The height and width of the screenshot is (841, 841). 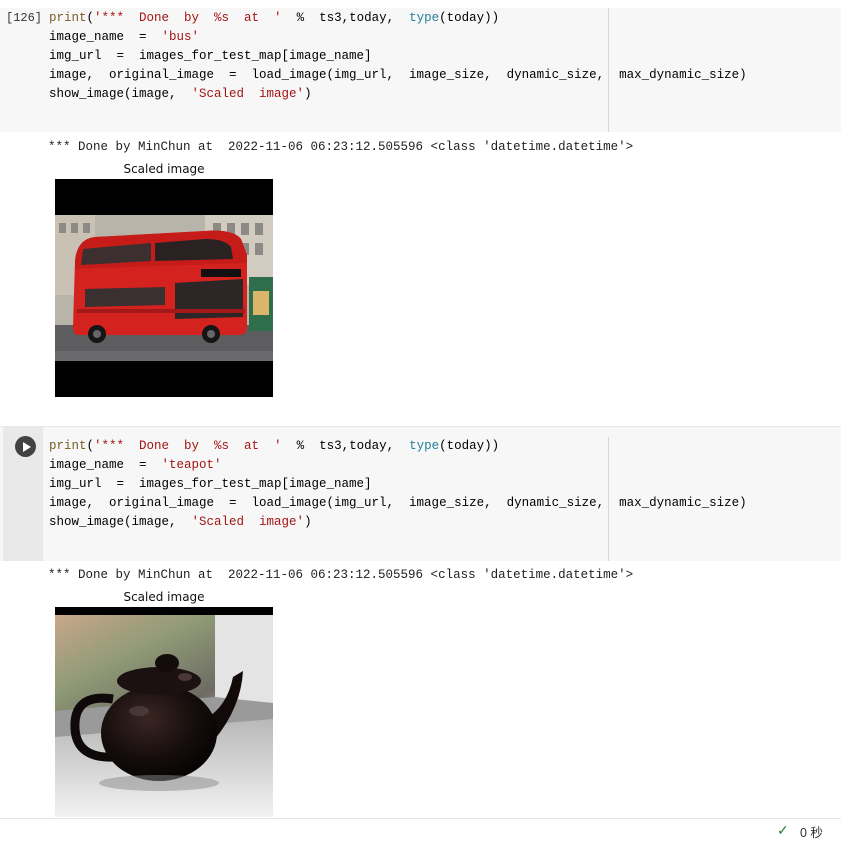 I want to click on status-bar, so click(x=420, y=828).